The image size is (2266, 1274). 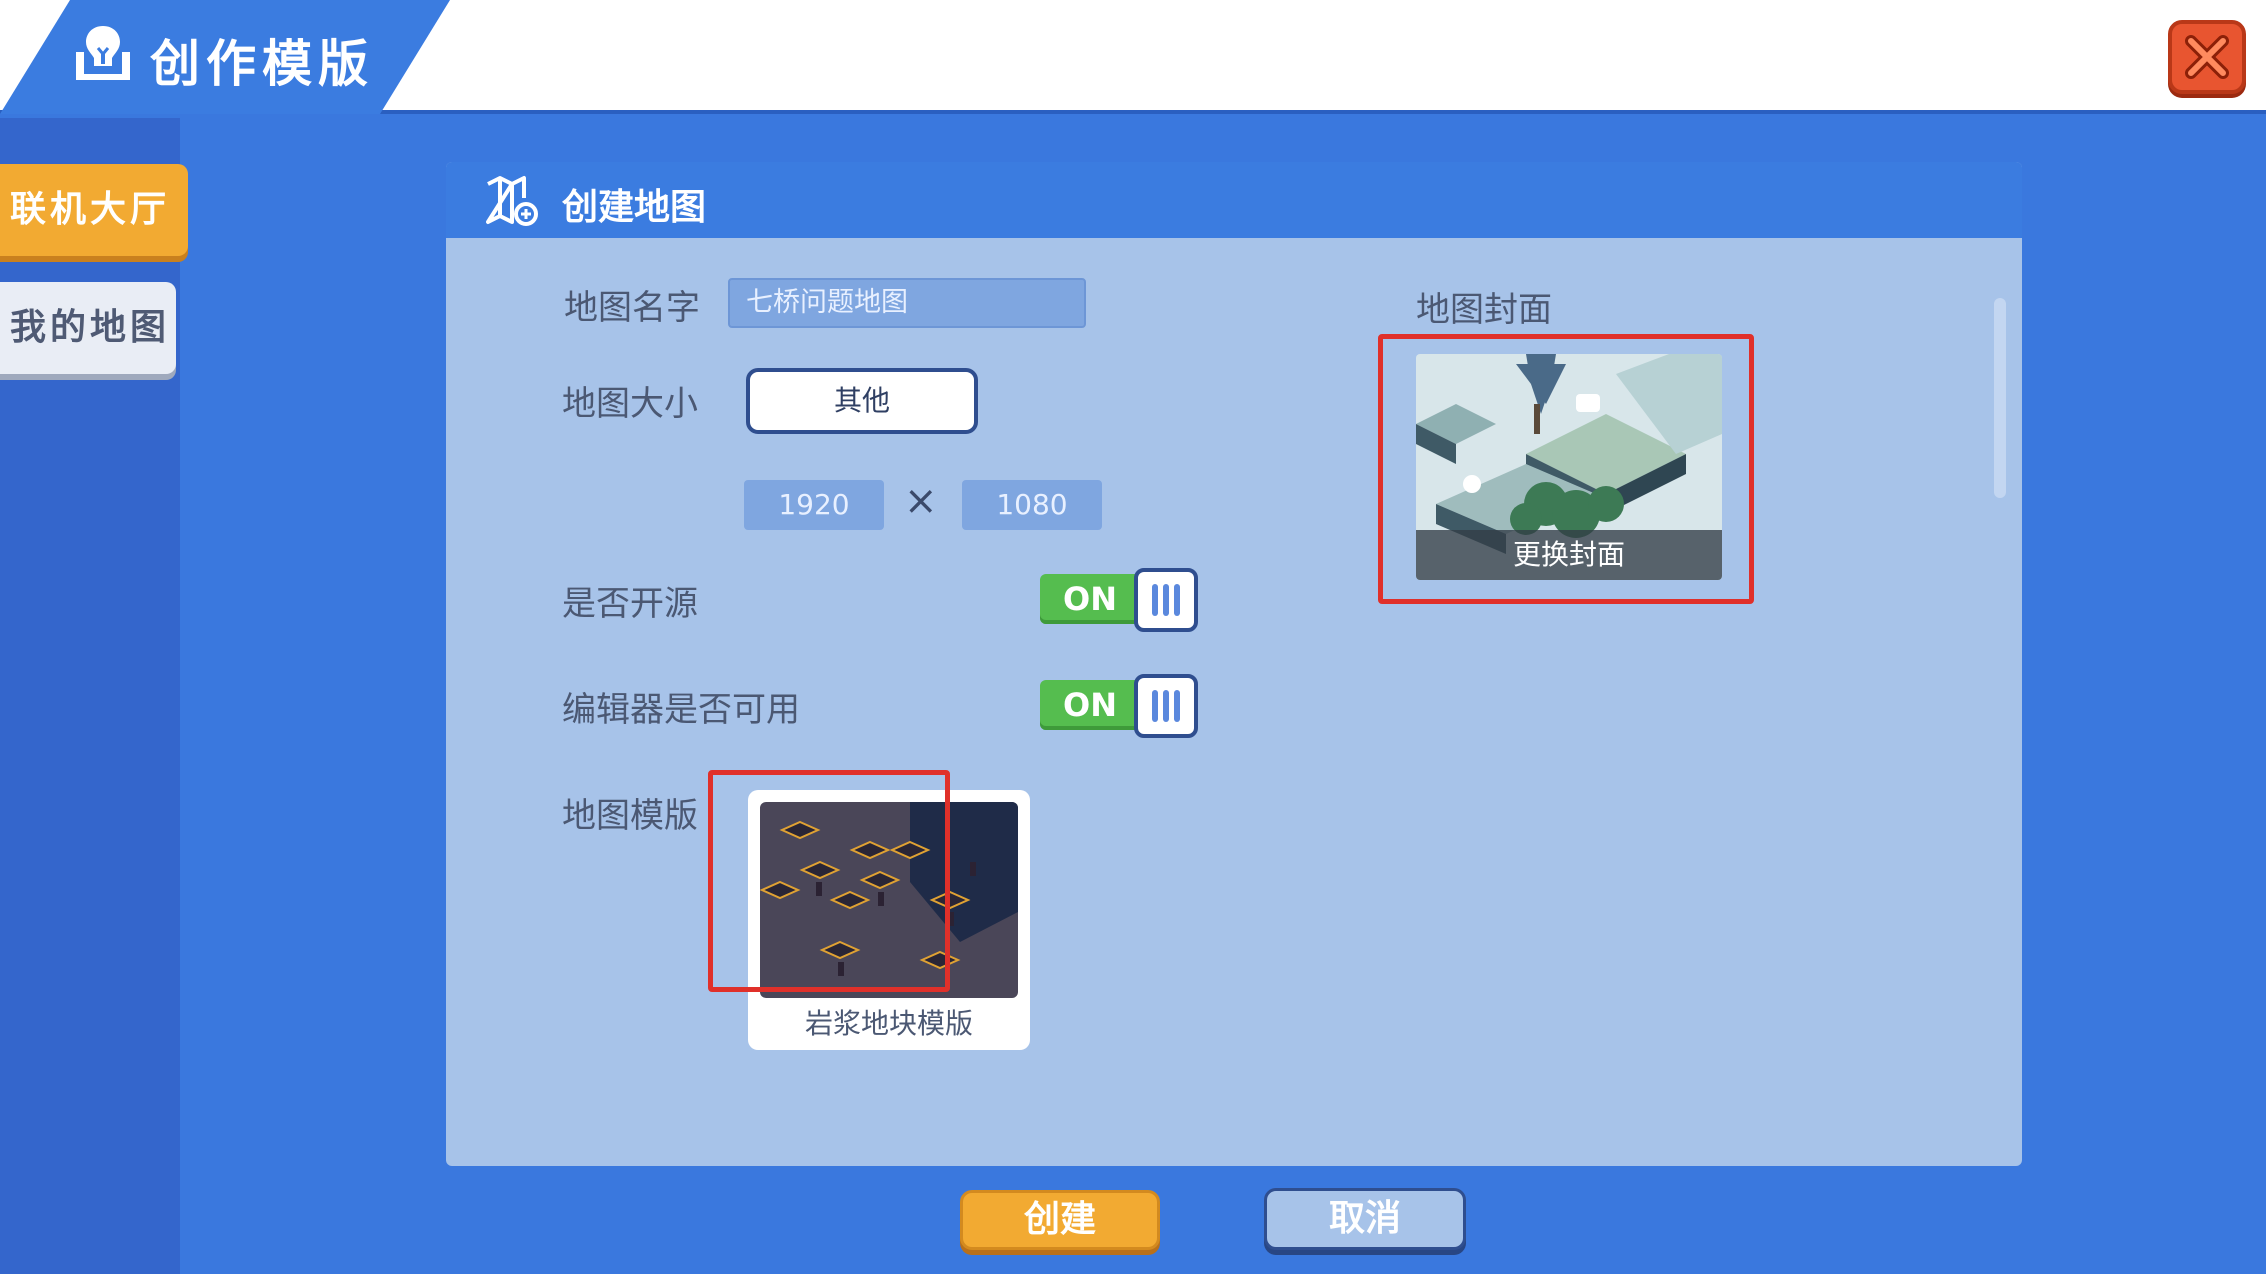 I want to click on top-bar: 创作模版, so click(x=1133, y=57).